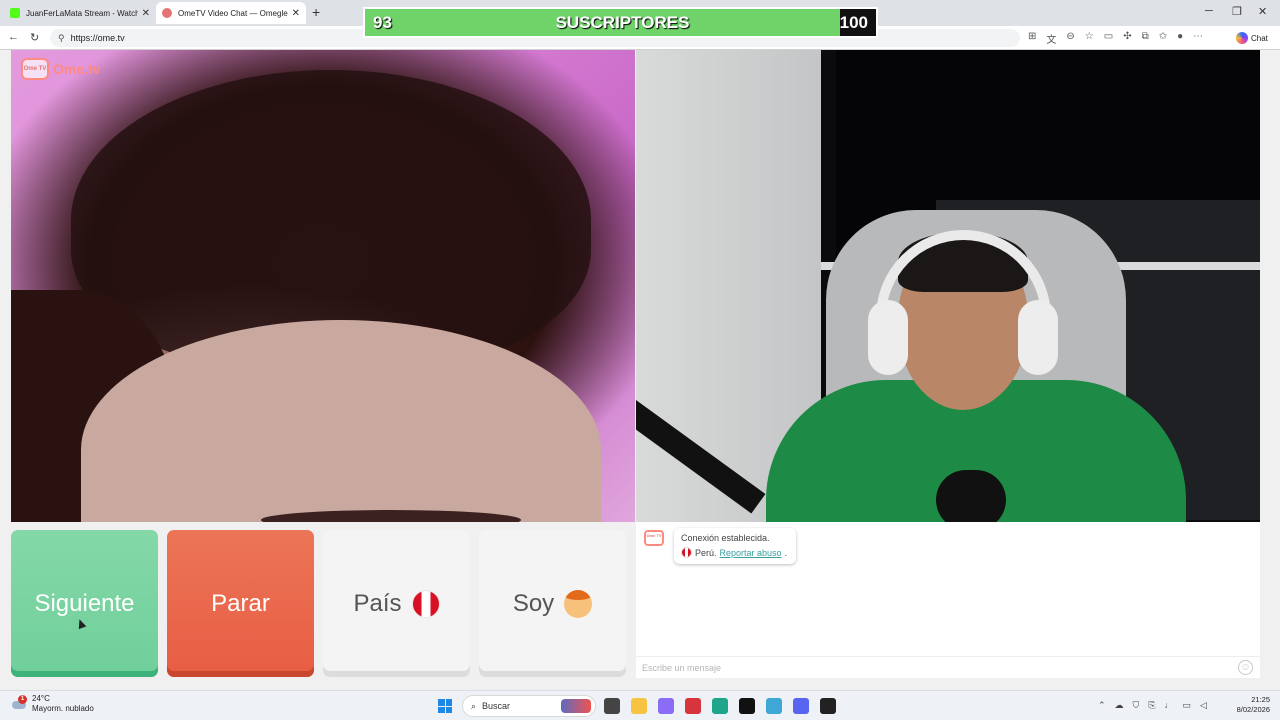  What do you see at coordinates (1260, 699) in the screenshot?
I see `clock-time: 21:25` at bounding box center [1260, 699].